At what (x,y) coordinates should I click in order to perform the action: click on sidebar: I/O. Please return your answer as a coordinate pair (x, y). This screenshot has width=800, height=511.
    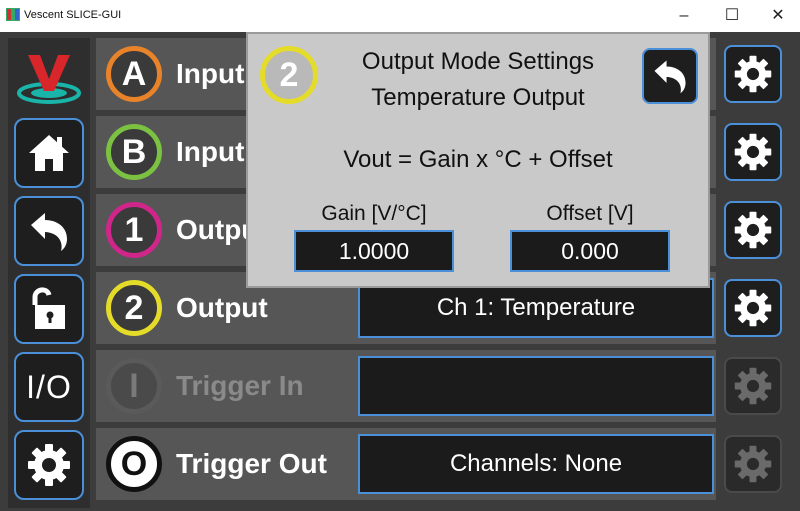
    Looking at the image, I should click on (49, 273).